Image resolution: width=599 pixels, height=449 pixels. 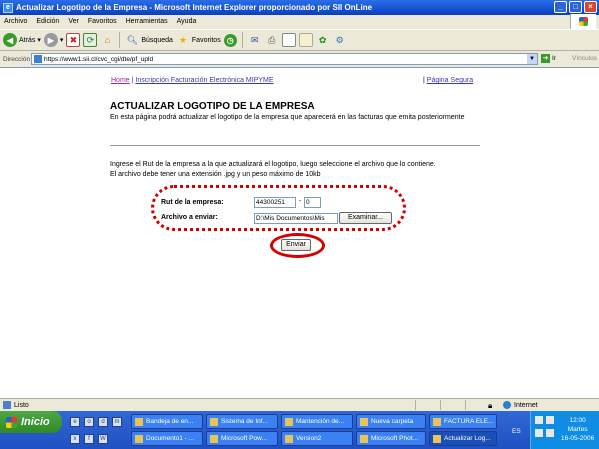 I want to click on chevron-down-icon: ▾, so click(x=39, y=40).